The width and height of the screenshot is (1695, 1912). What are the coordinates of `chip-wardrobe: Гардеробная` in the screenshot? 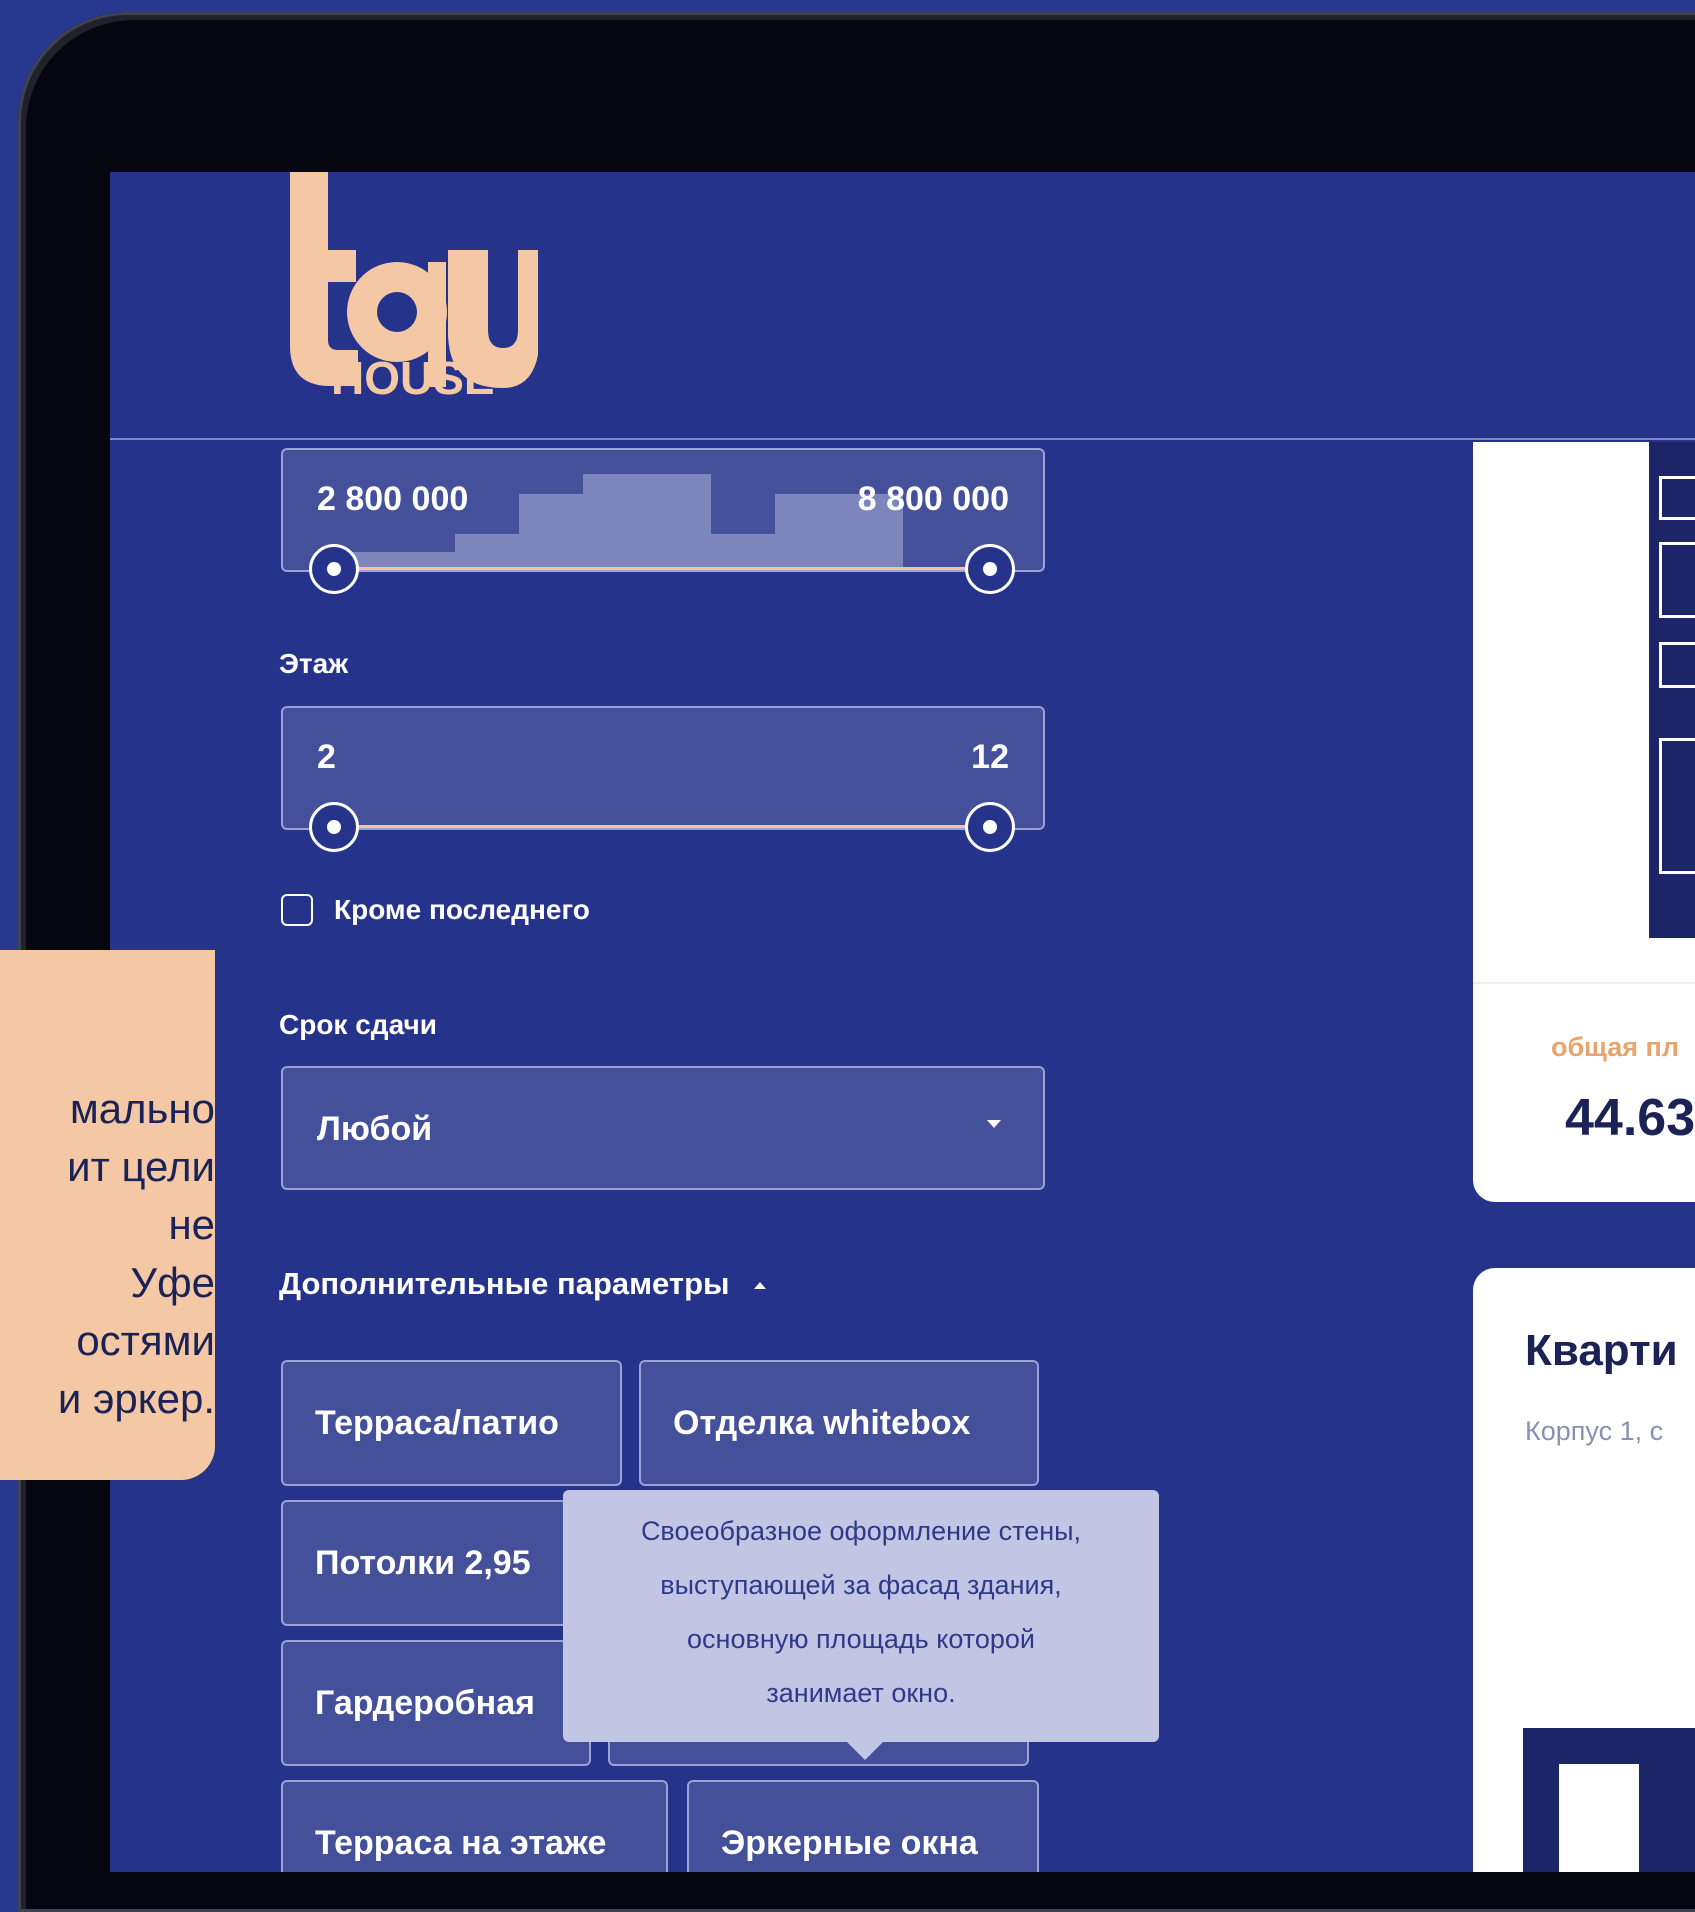 It's located at (436, 1703).